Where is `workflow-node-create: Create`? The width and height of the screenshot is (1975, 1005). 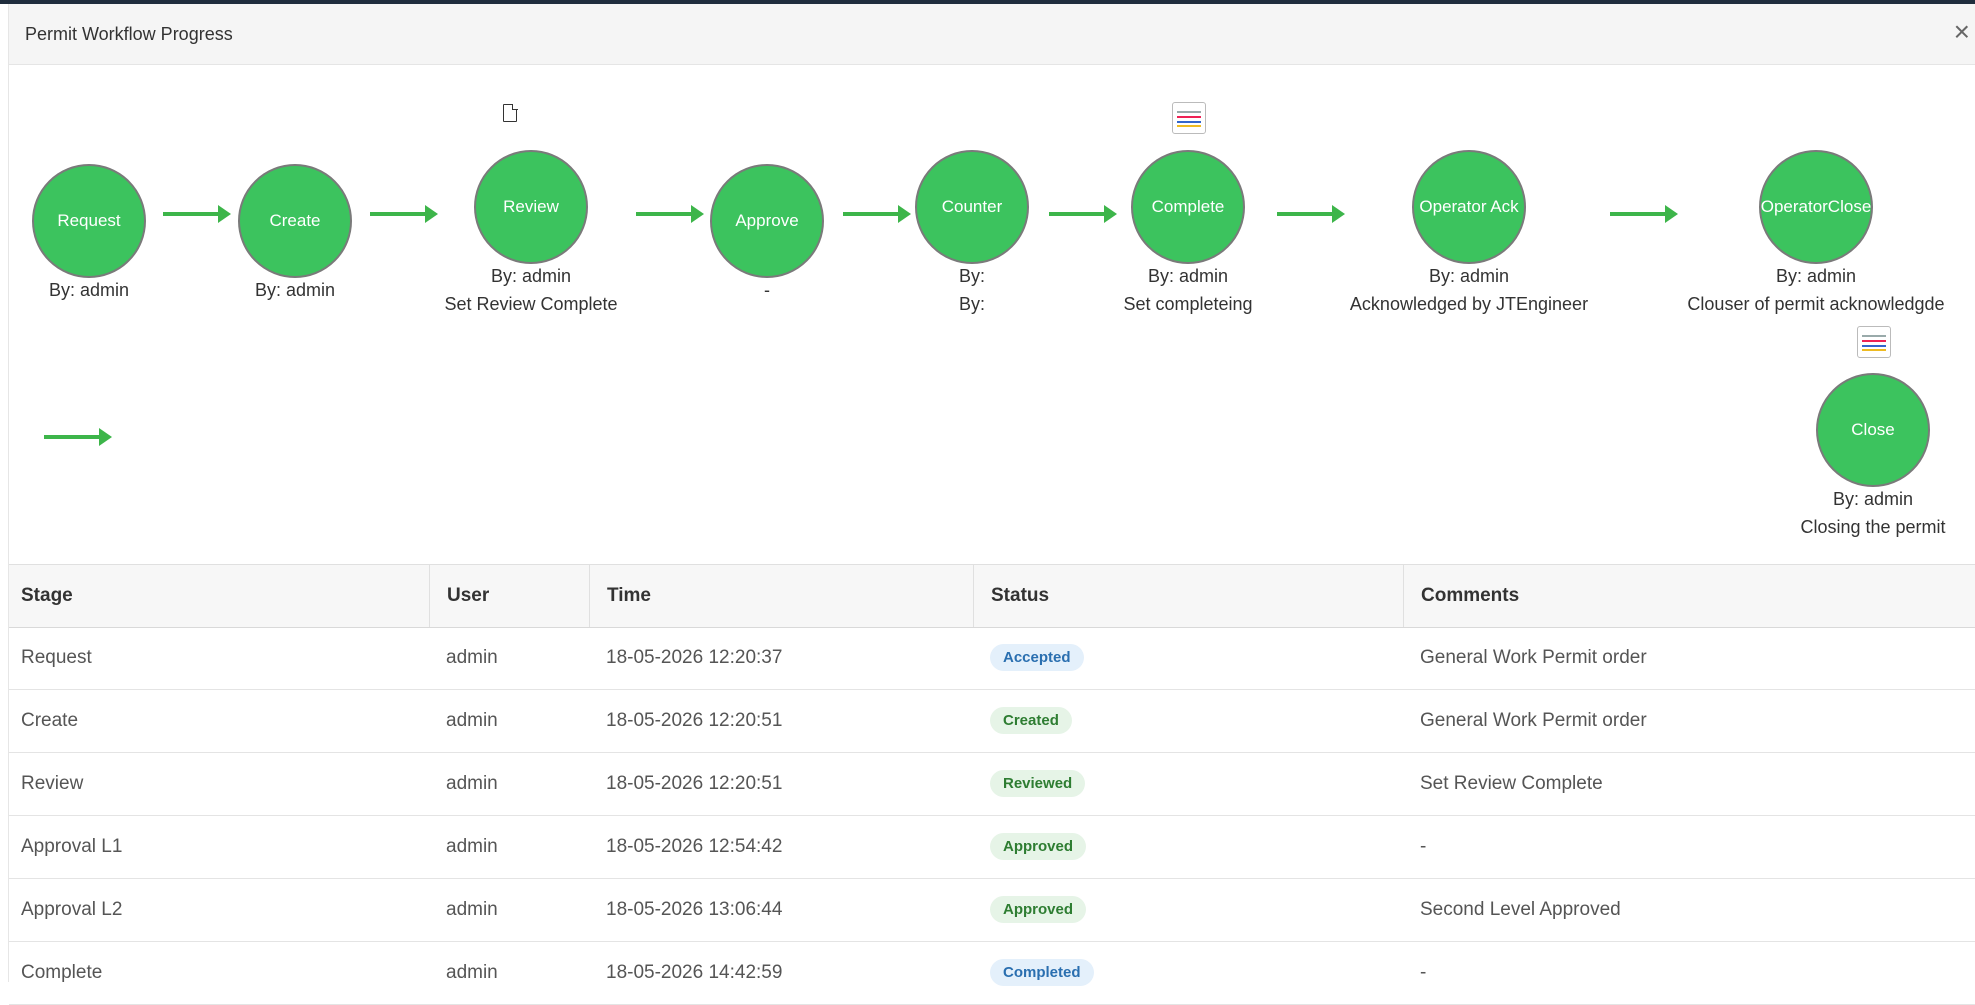 workflow-node-create: Create is located at coordinates (295, 221).